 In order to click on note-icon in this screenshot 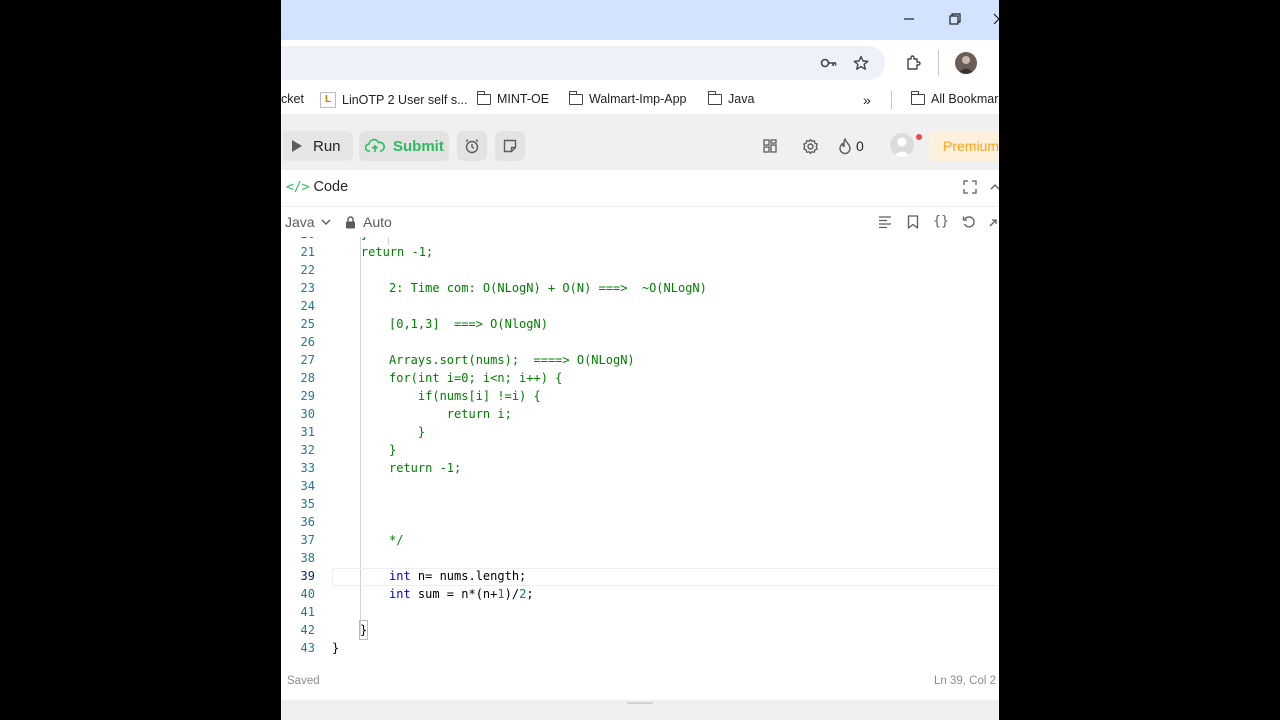, I will do `click(510, 146)`.